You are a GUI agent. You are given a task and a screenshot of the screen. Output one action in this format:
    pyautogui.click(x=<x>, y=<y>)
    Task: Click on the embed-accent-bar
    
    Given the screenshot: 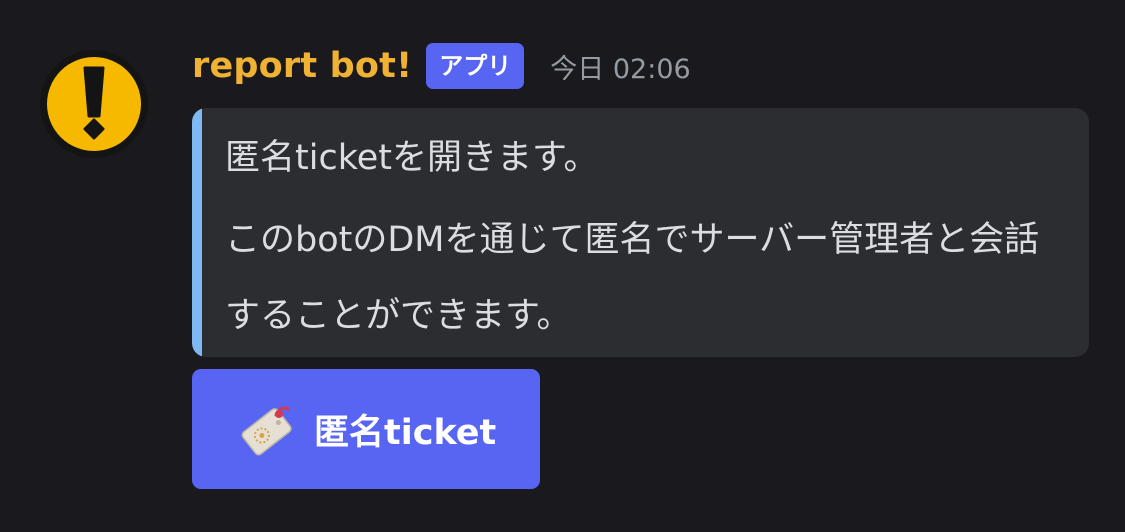 What is the action you would take?
    pyautogui.click(x=197, y=232)
    